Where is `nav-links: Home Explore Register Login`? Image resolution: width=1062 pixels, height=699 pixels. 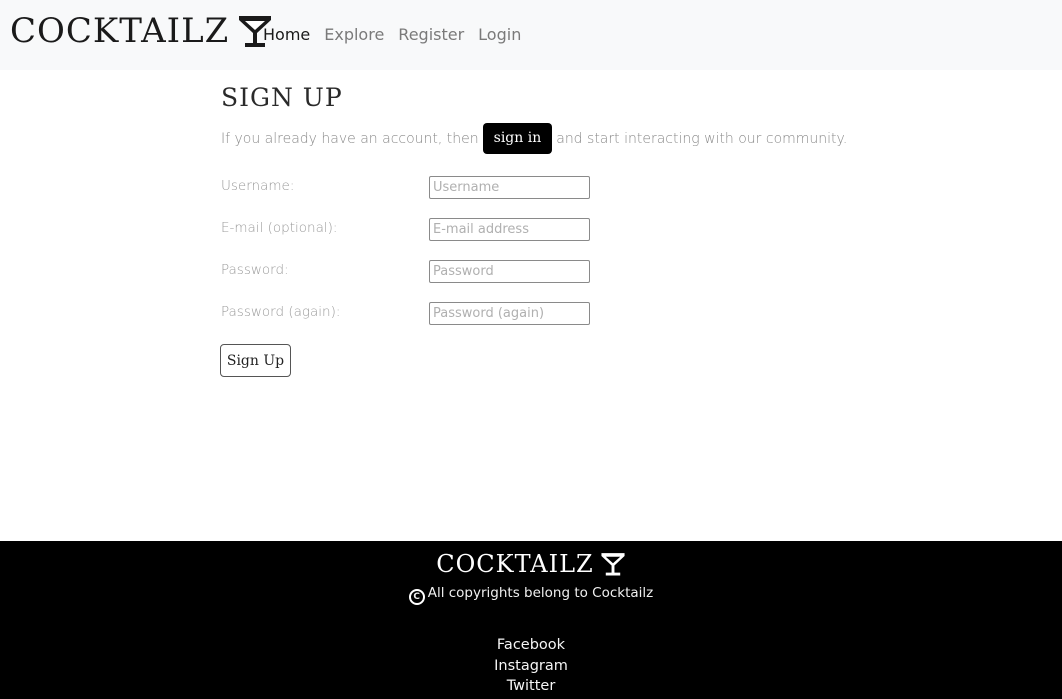
nav-links: Home Explore Register Login is located at coordinates (399, 35).